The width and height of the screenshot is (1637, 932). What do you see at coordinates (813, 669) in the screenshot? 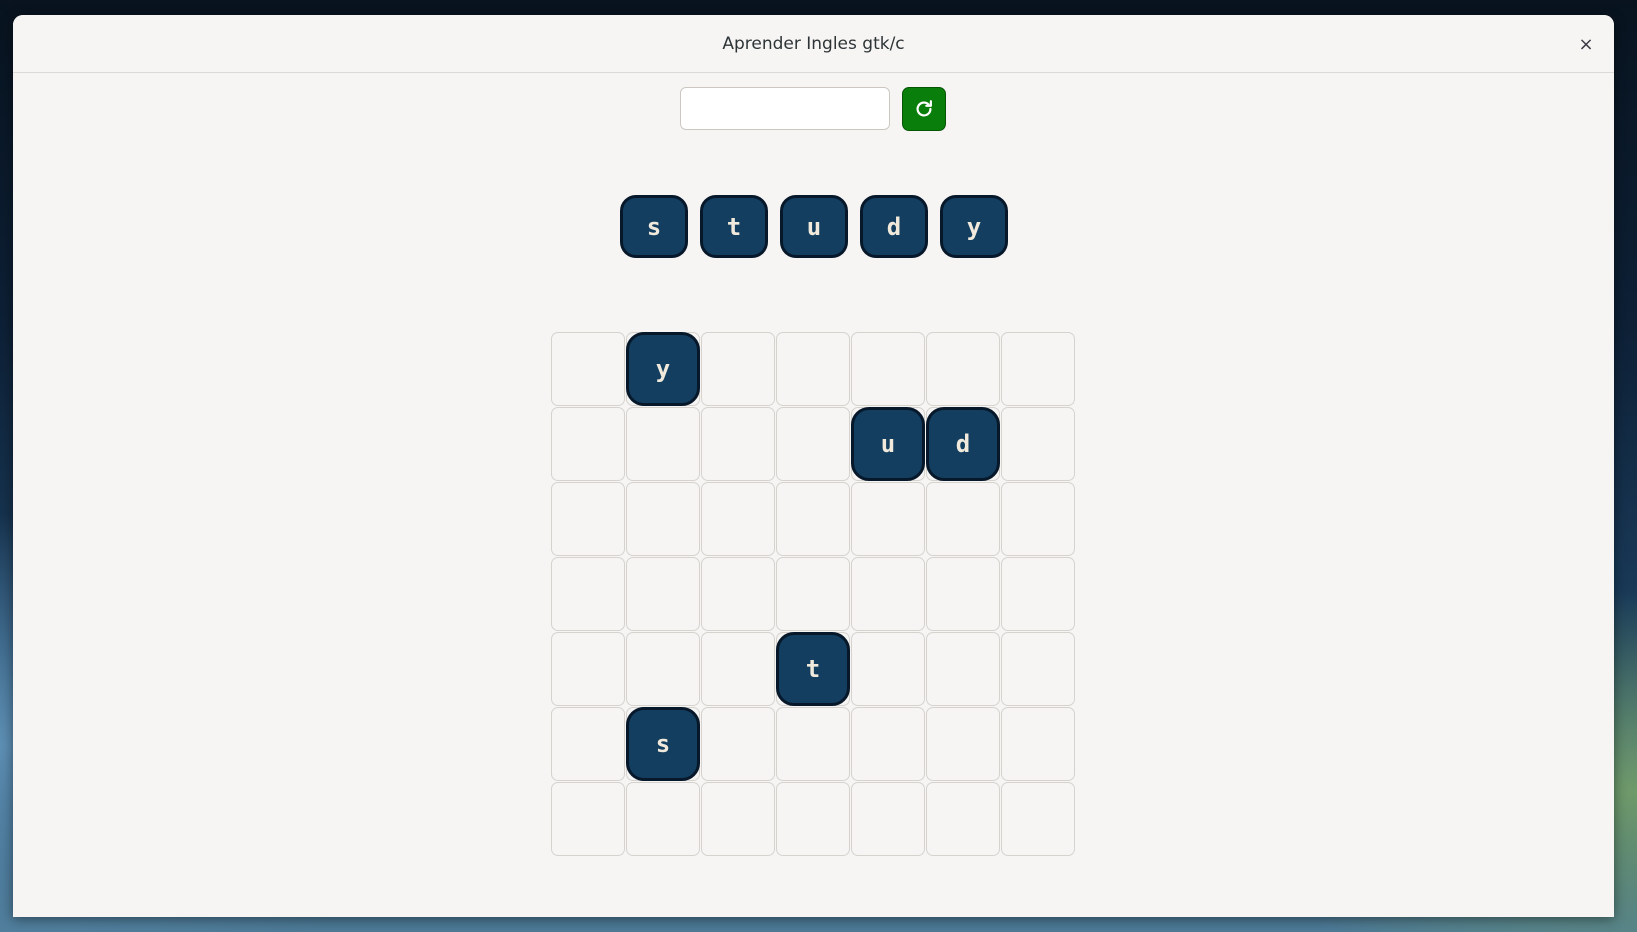
I see `placed-tile-t: t` at bounding box center [813, 669].